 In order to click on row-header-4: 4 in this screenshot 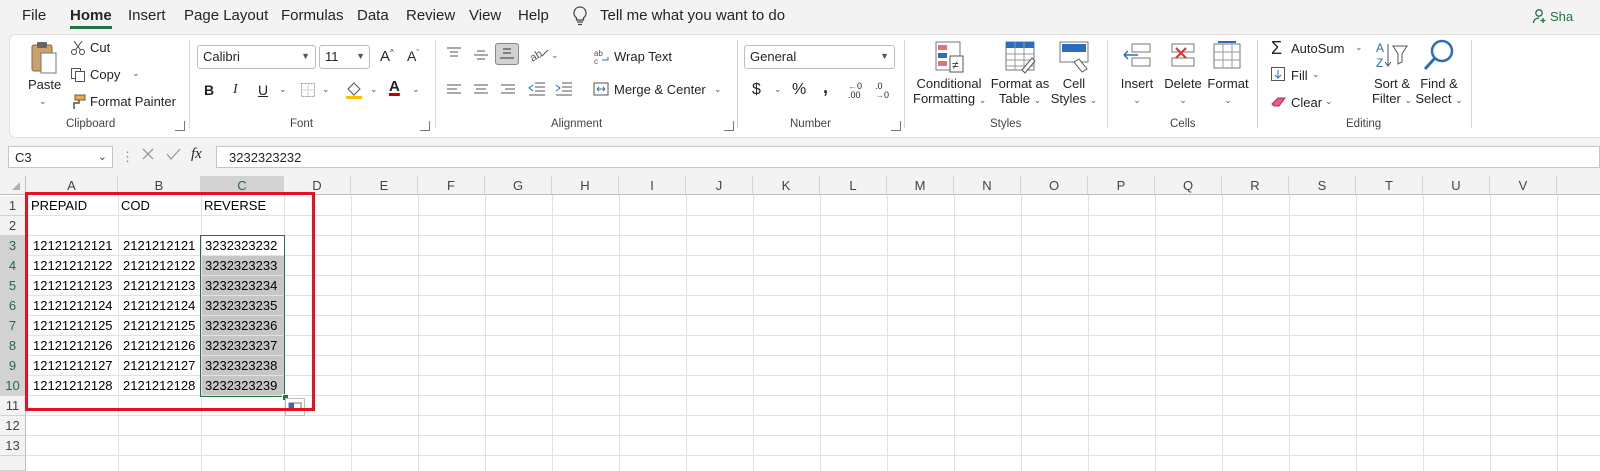, I will do `click(13, 266)`.